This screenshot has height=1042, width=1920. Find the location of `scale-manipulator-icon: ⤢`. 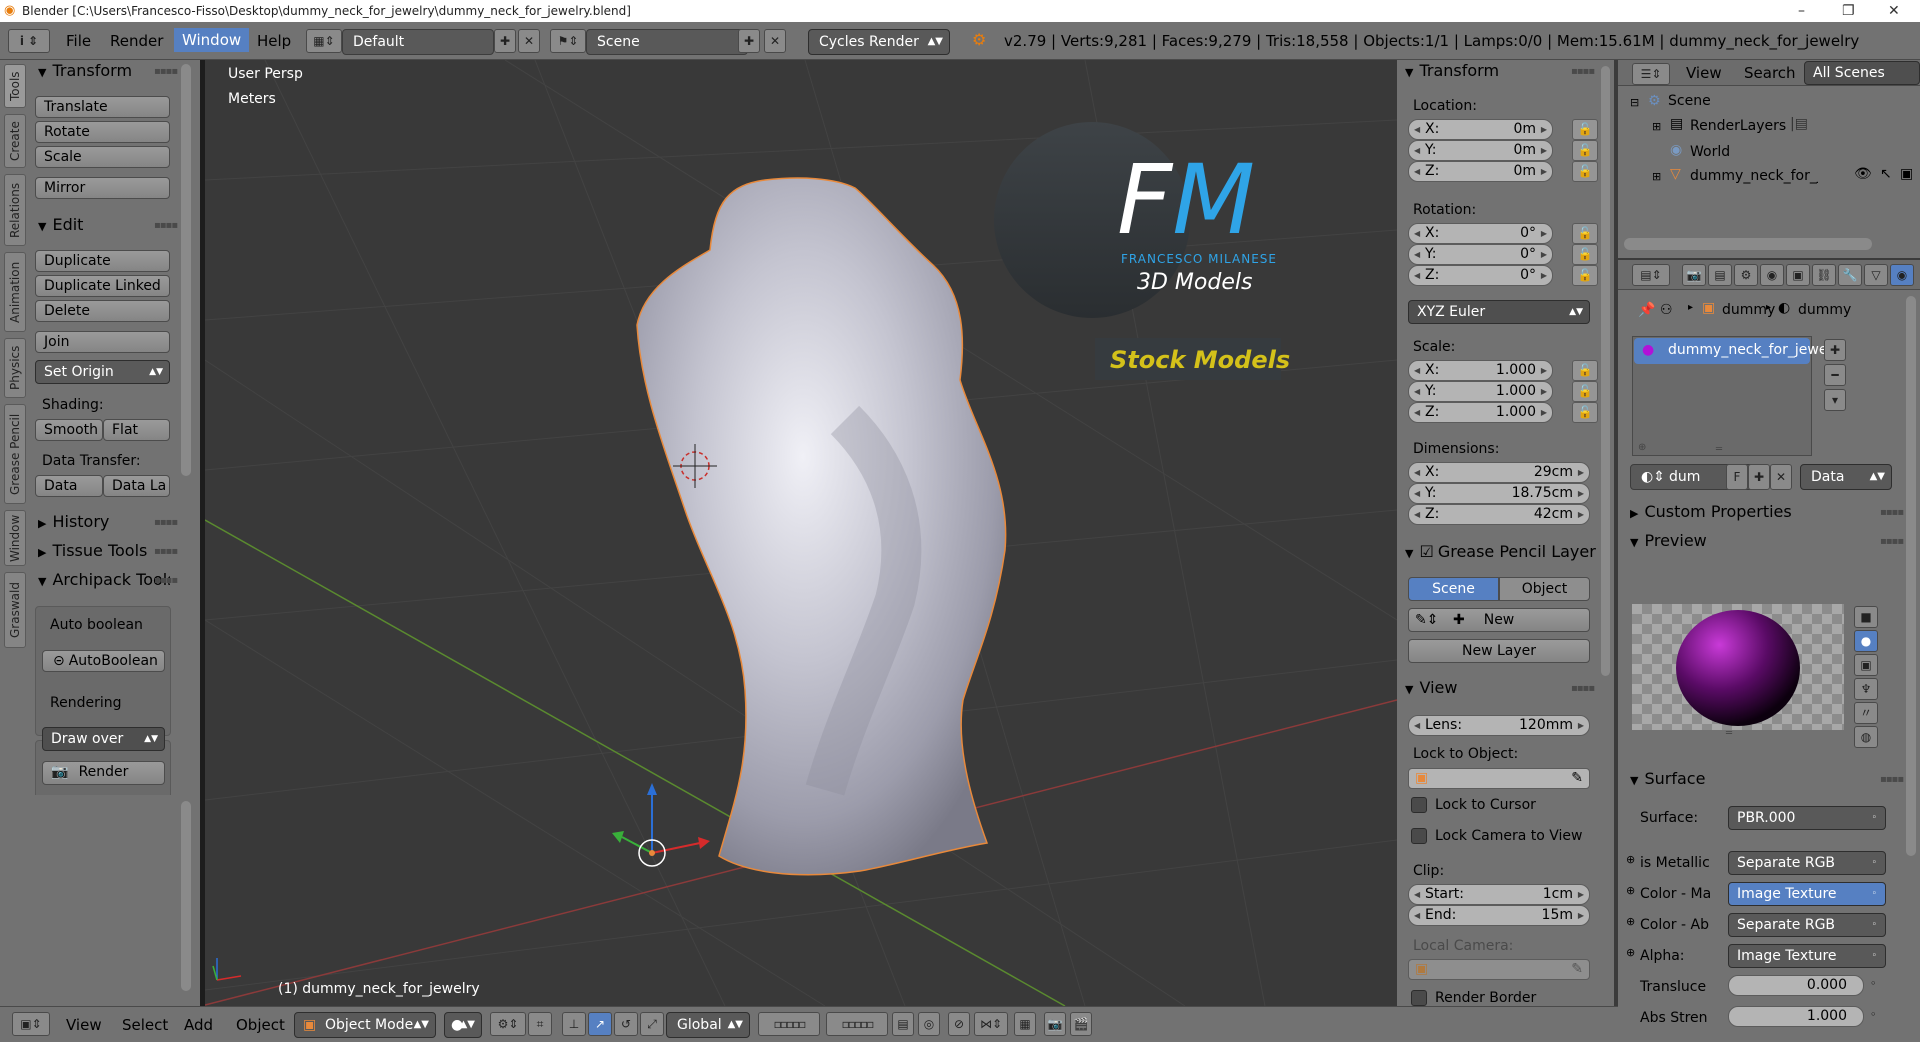

scale-manipulator-icon: ⤢ is located at coordinates (652, 1024).